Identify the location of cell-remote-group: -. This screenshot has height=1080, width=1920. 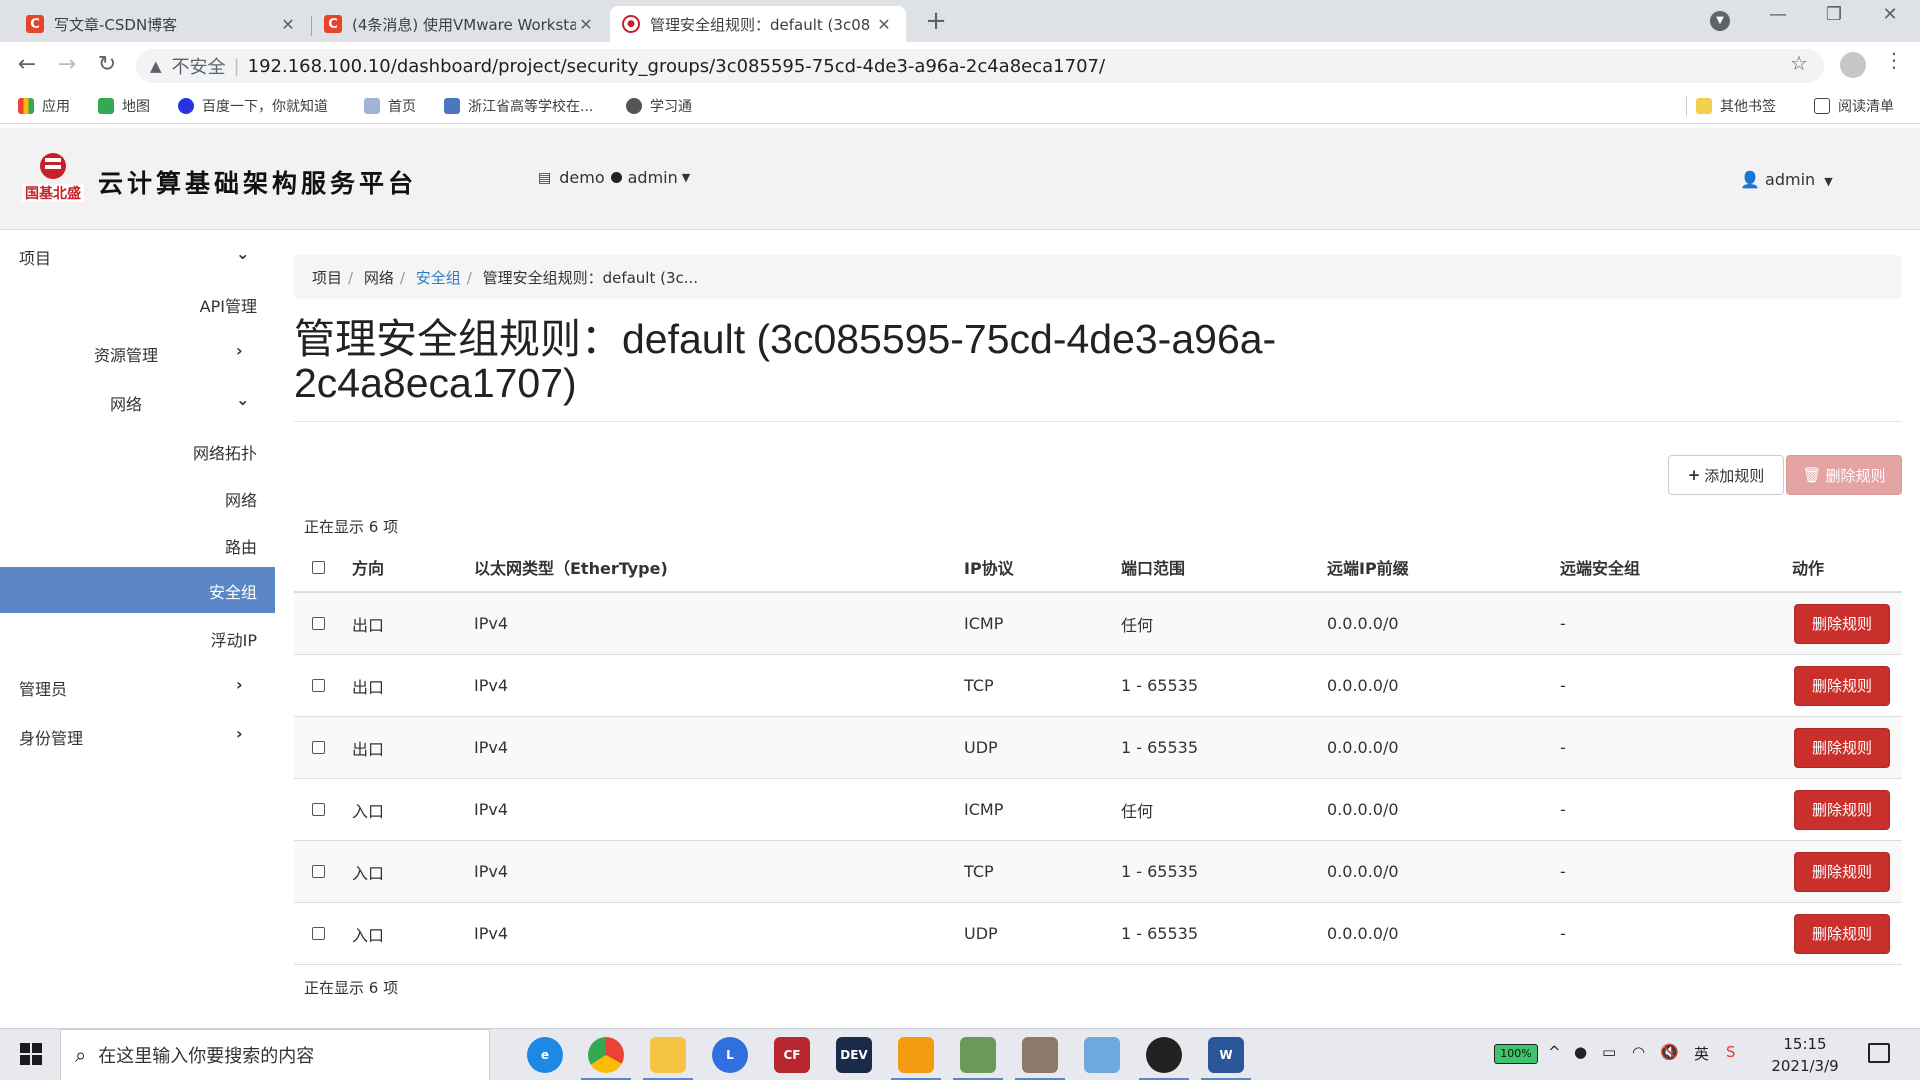
(1563, 747).